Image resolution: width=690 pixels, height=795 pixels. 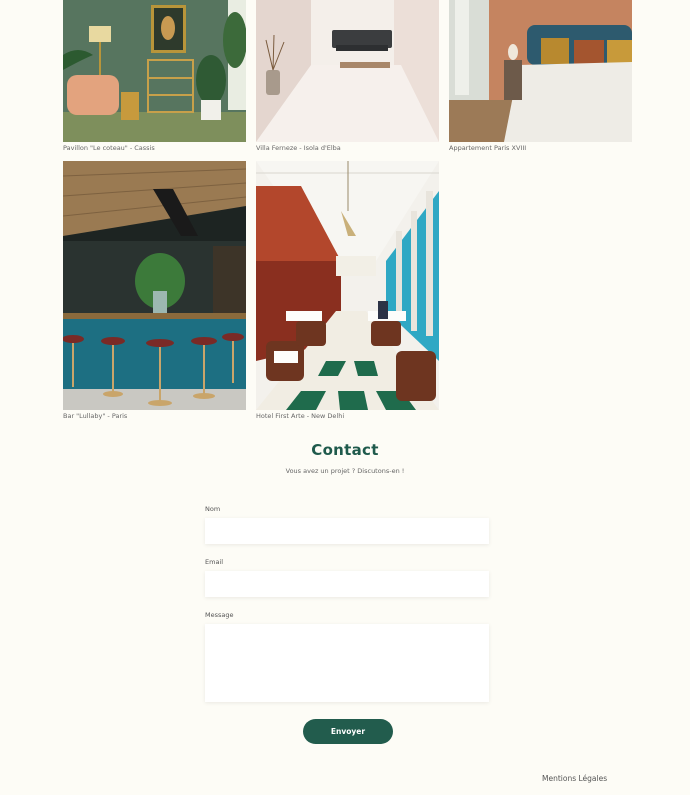 What do you see at coordinates (540, 71) in the screenshot?
I see `gallery-image-appartement` at bounding box center [540, 71].